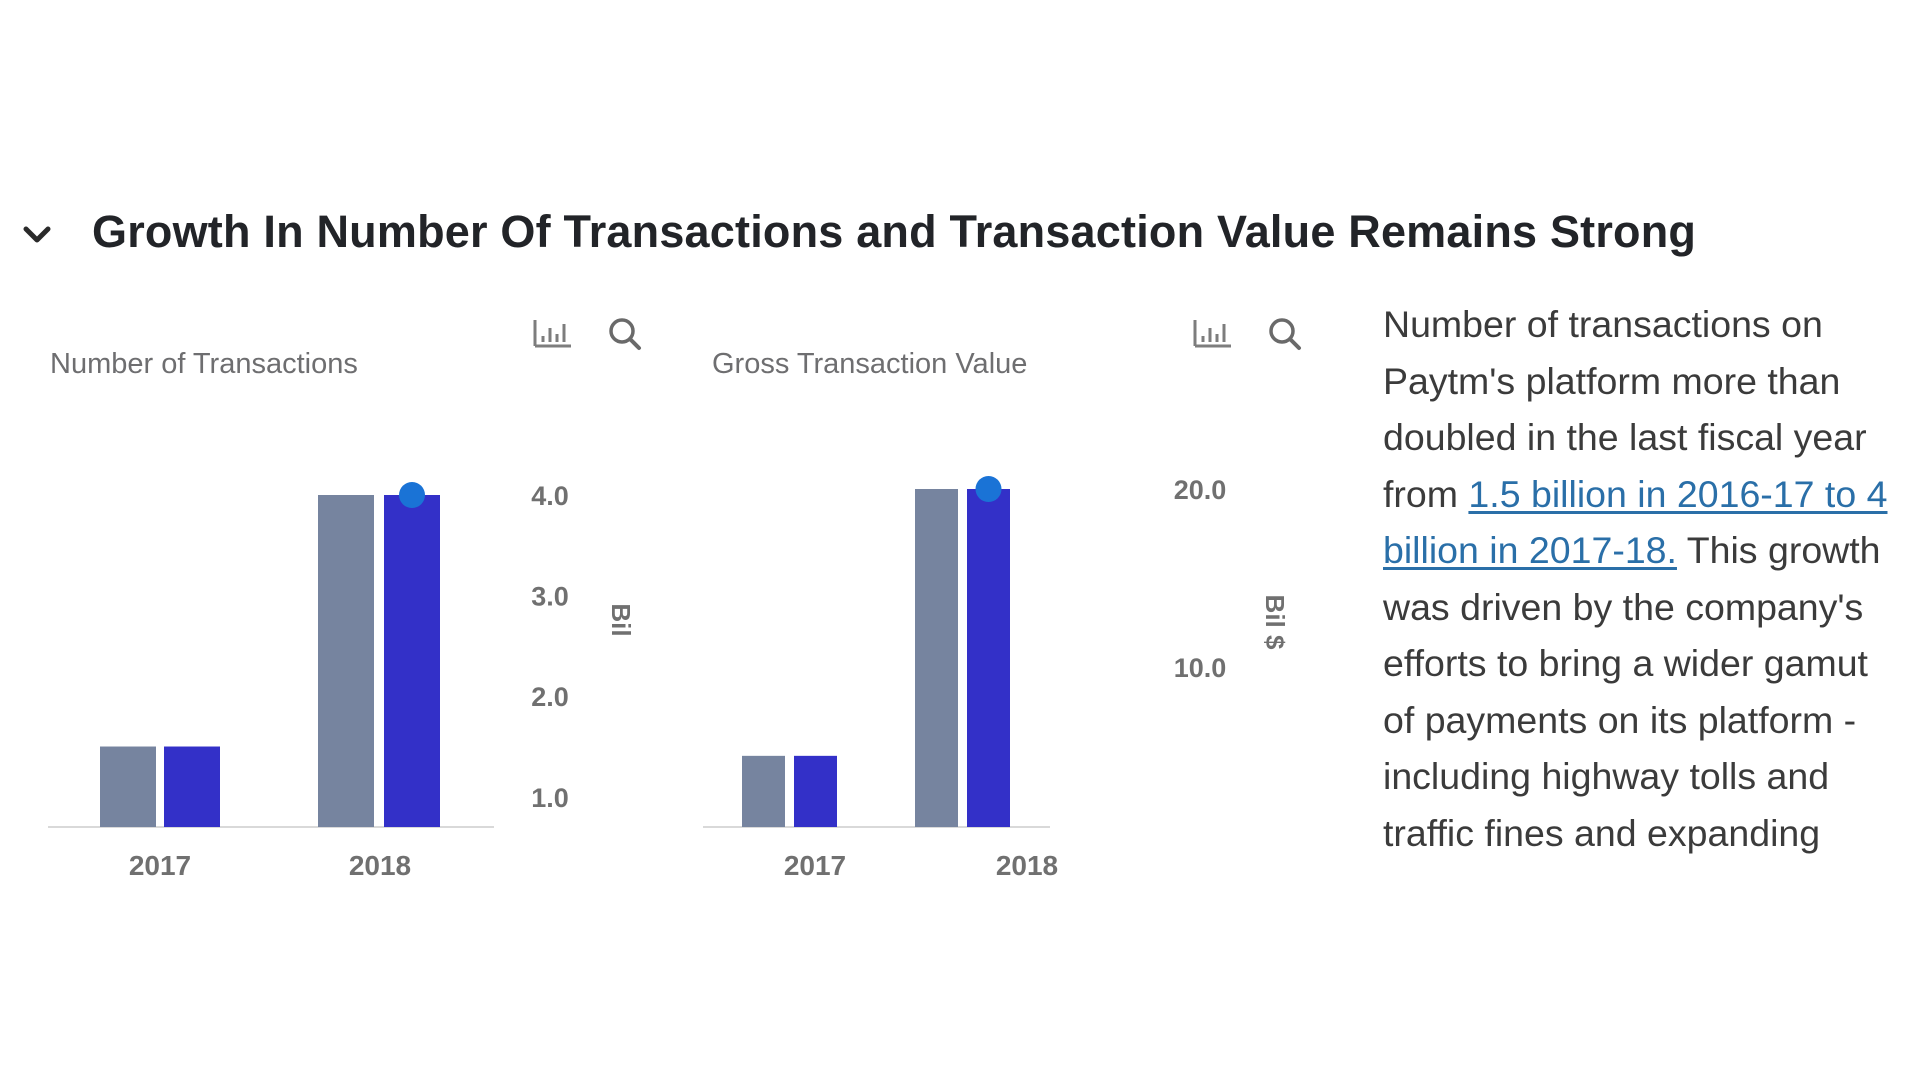 This screenshot has width=1920, height=1080. What do you see at coordinates (1200, 490) in the screenshot?
I see `y-tick-label: 20.0` at bounding box center [1200, 490].